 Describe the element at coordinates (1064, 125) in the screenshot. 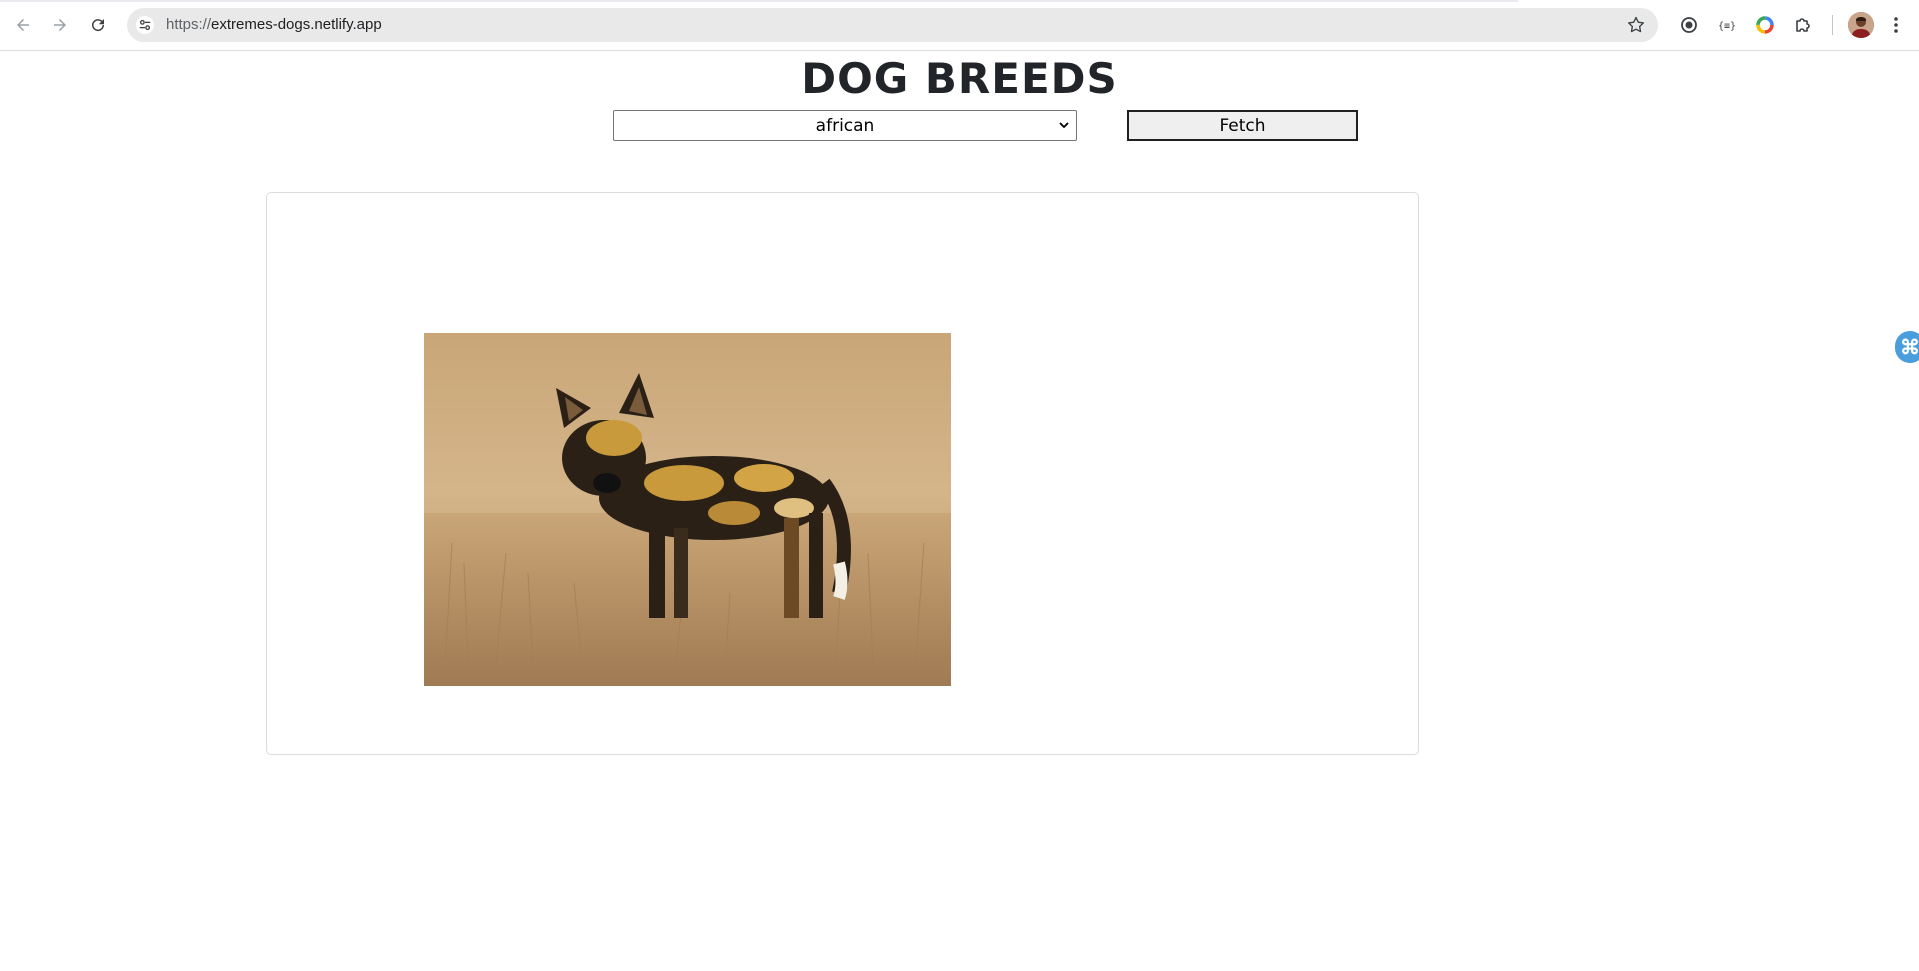

I see `chevron-down-icon` at that location.